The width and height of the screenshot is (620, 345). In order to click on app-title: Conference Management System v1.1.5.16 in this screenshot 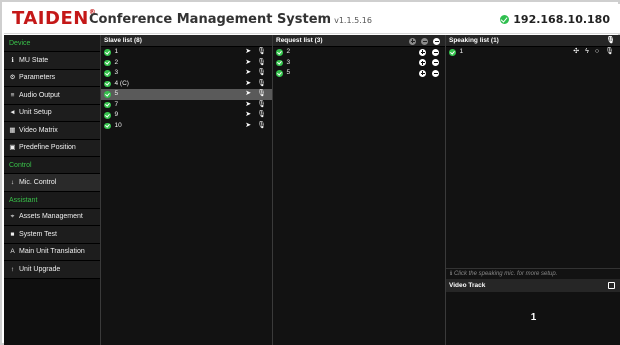, I will do `click(230, 19)`.